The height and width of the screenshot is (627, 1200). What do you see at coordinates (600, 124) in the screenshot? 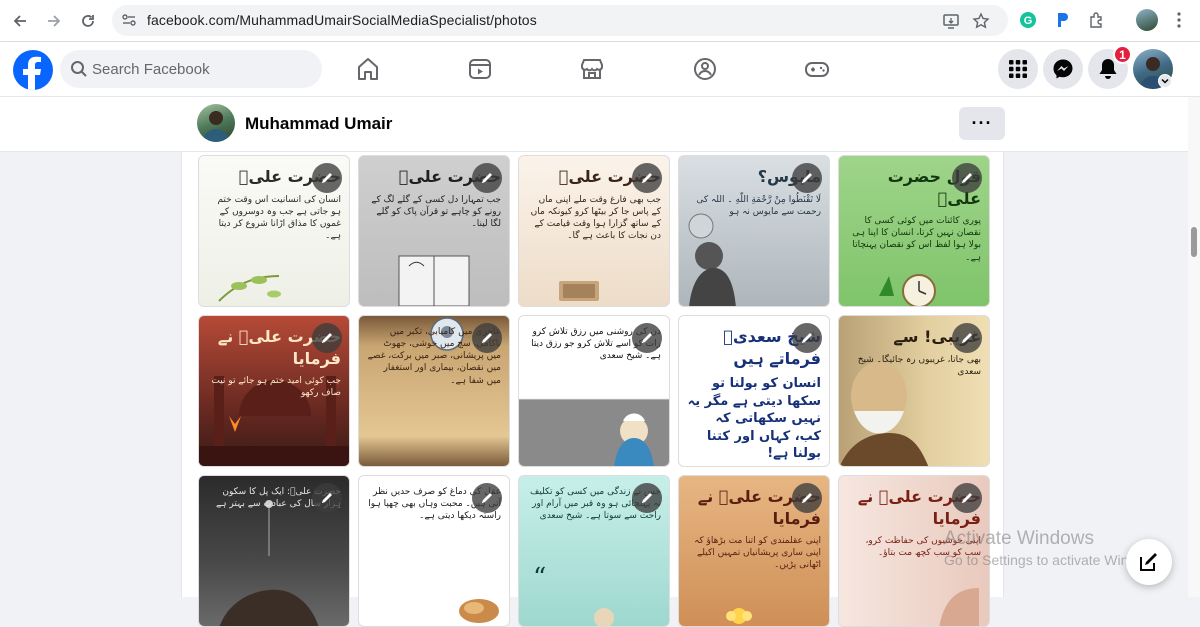
I see `profile-header: Muhammad Umair ···` at bounding box center [600, 124].